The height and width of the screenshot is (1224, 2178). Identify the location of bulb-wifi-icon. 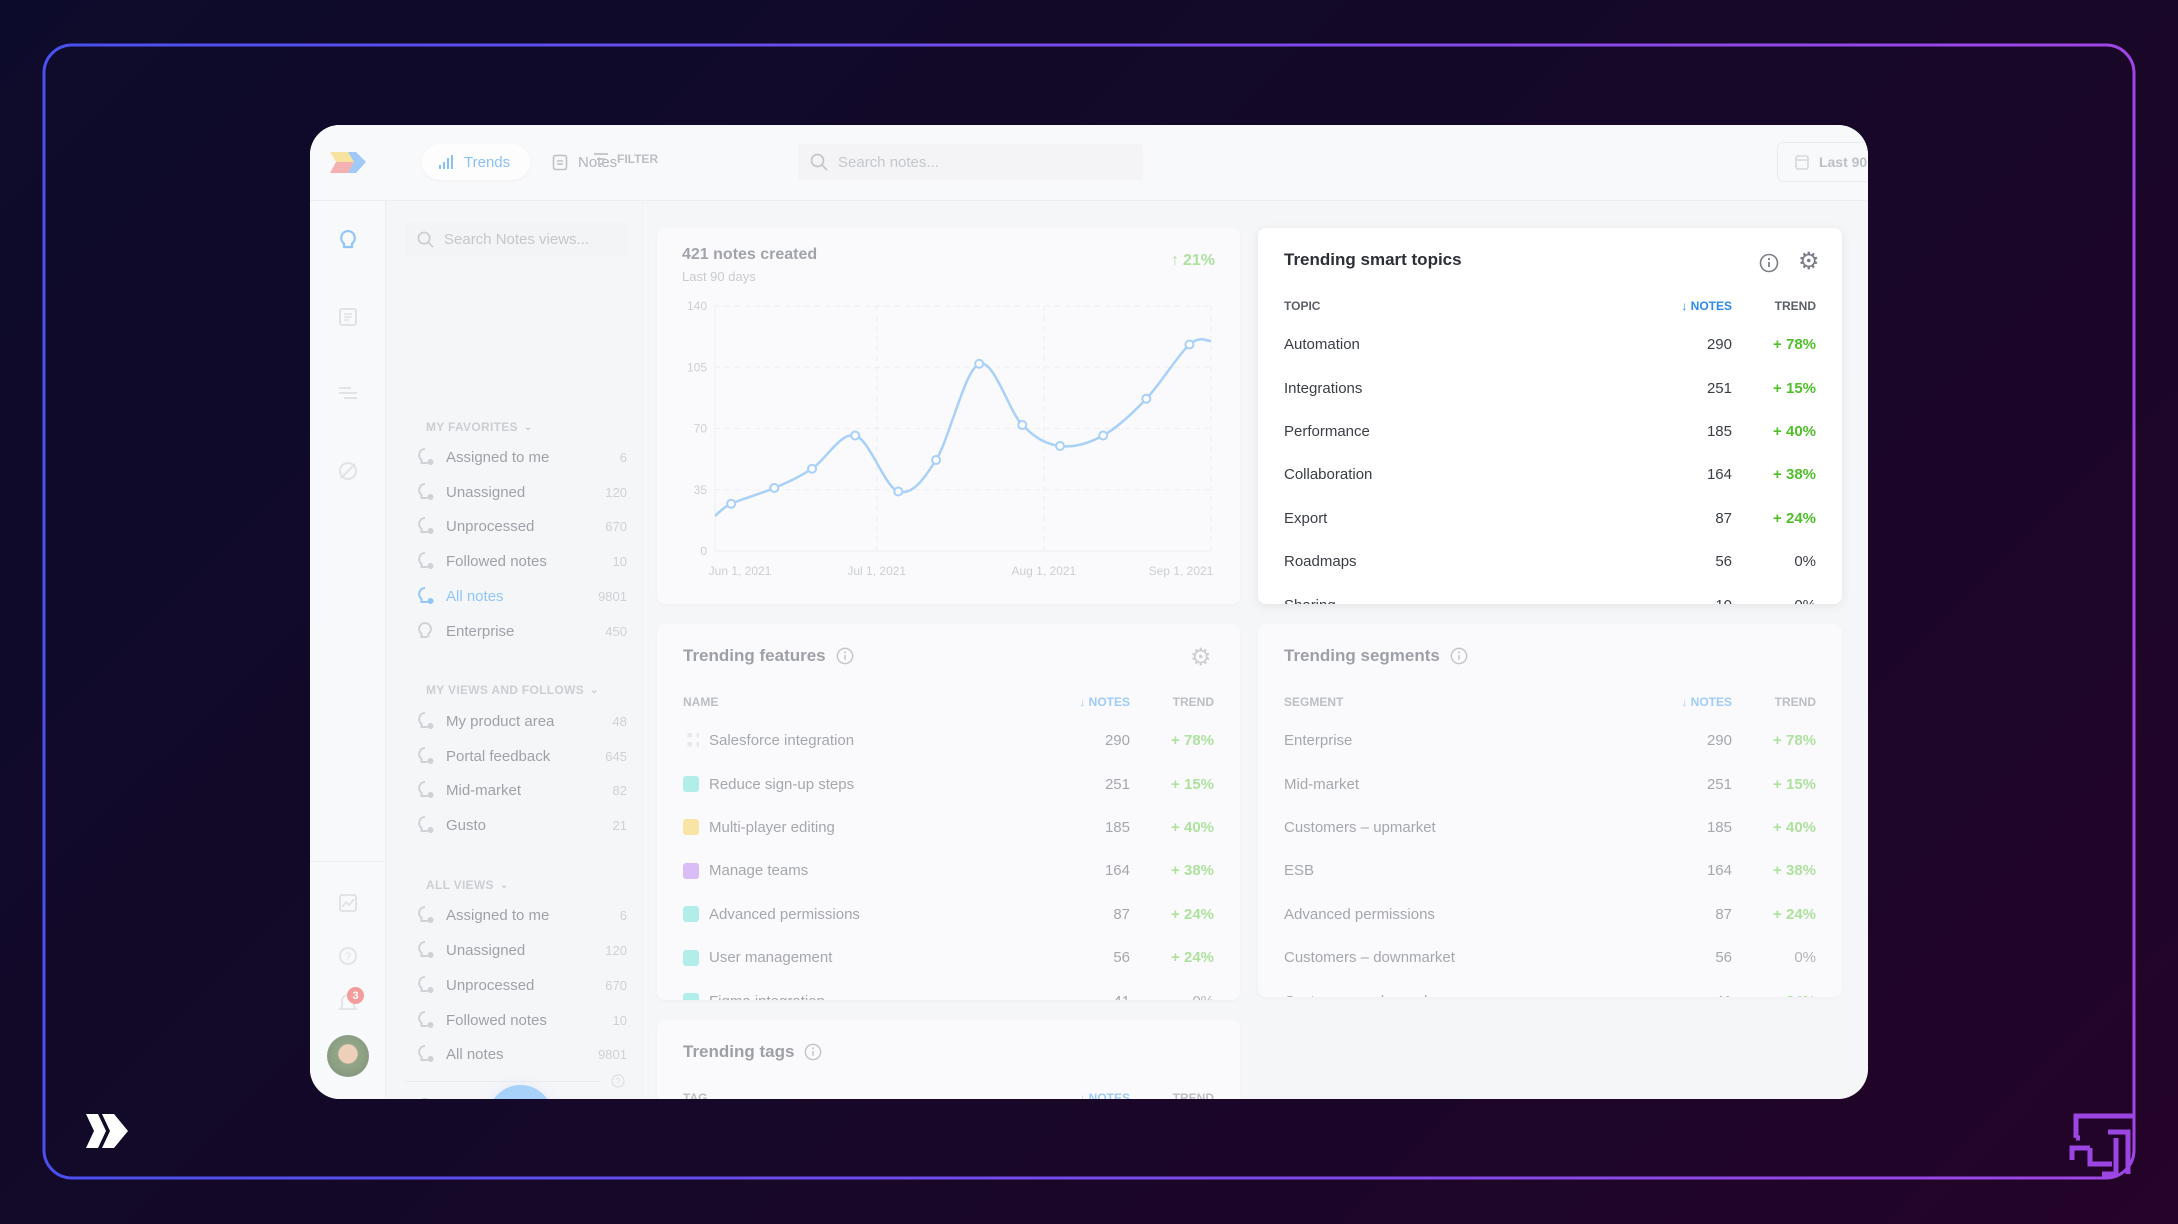
(426, 560).